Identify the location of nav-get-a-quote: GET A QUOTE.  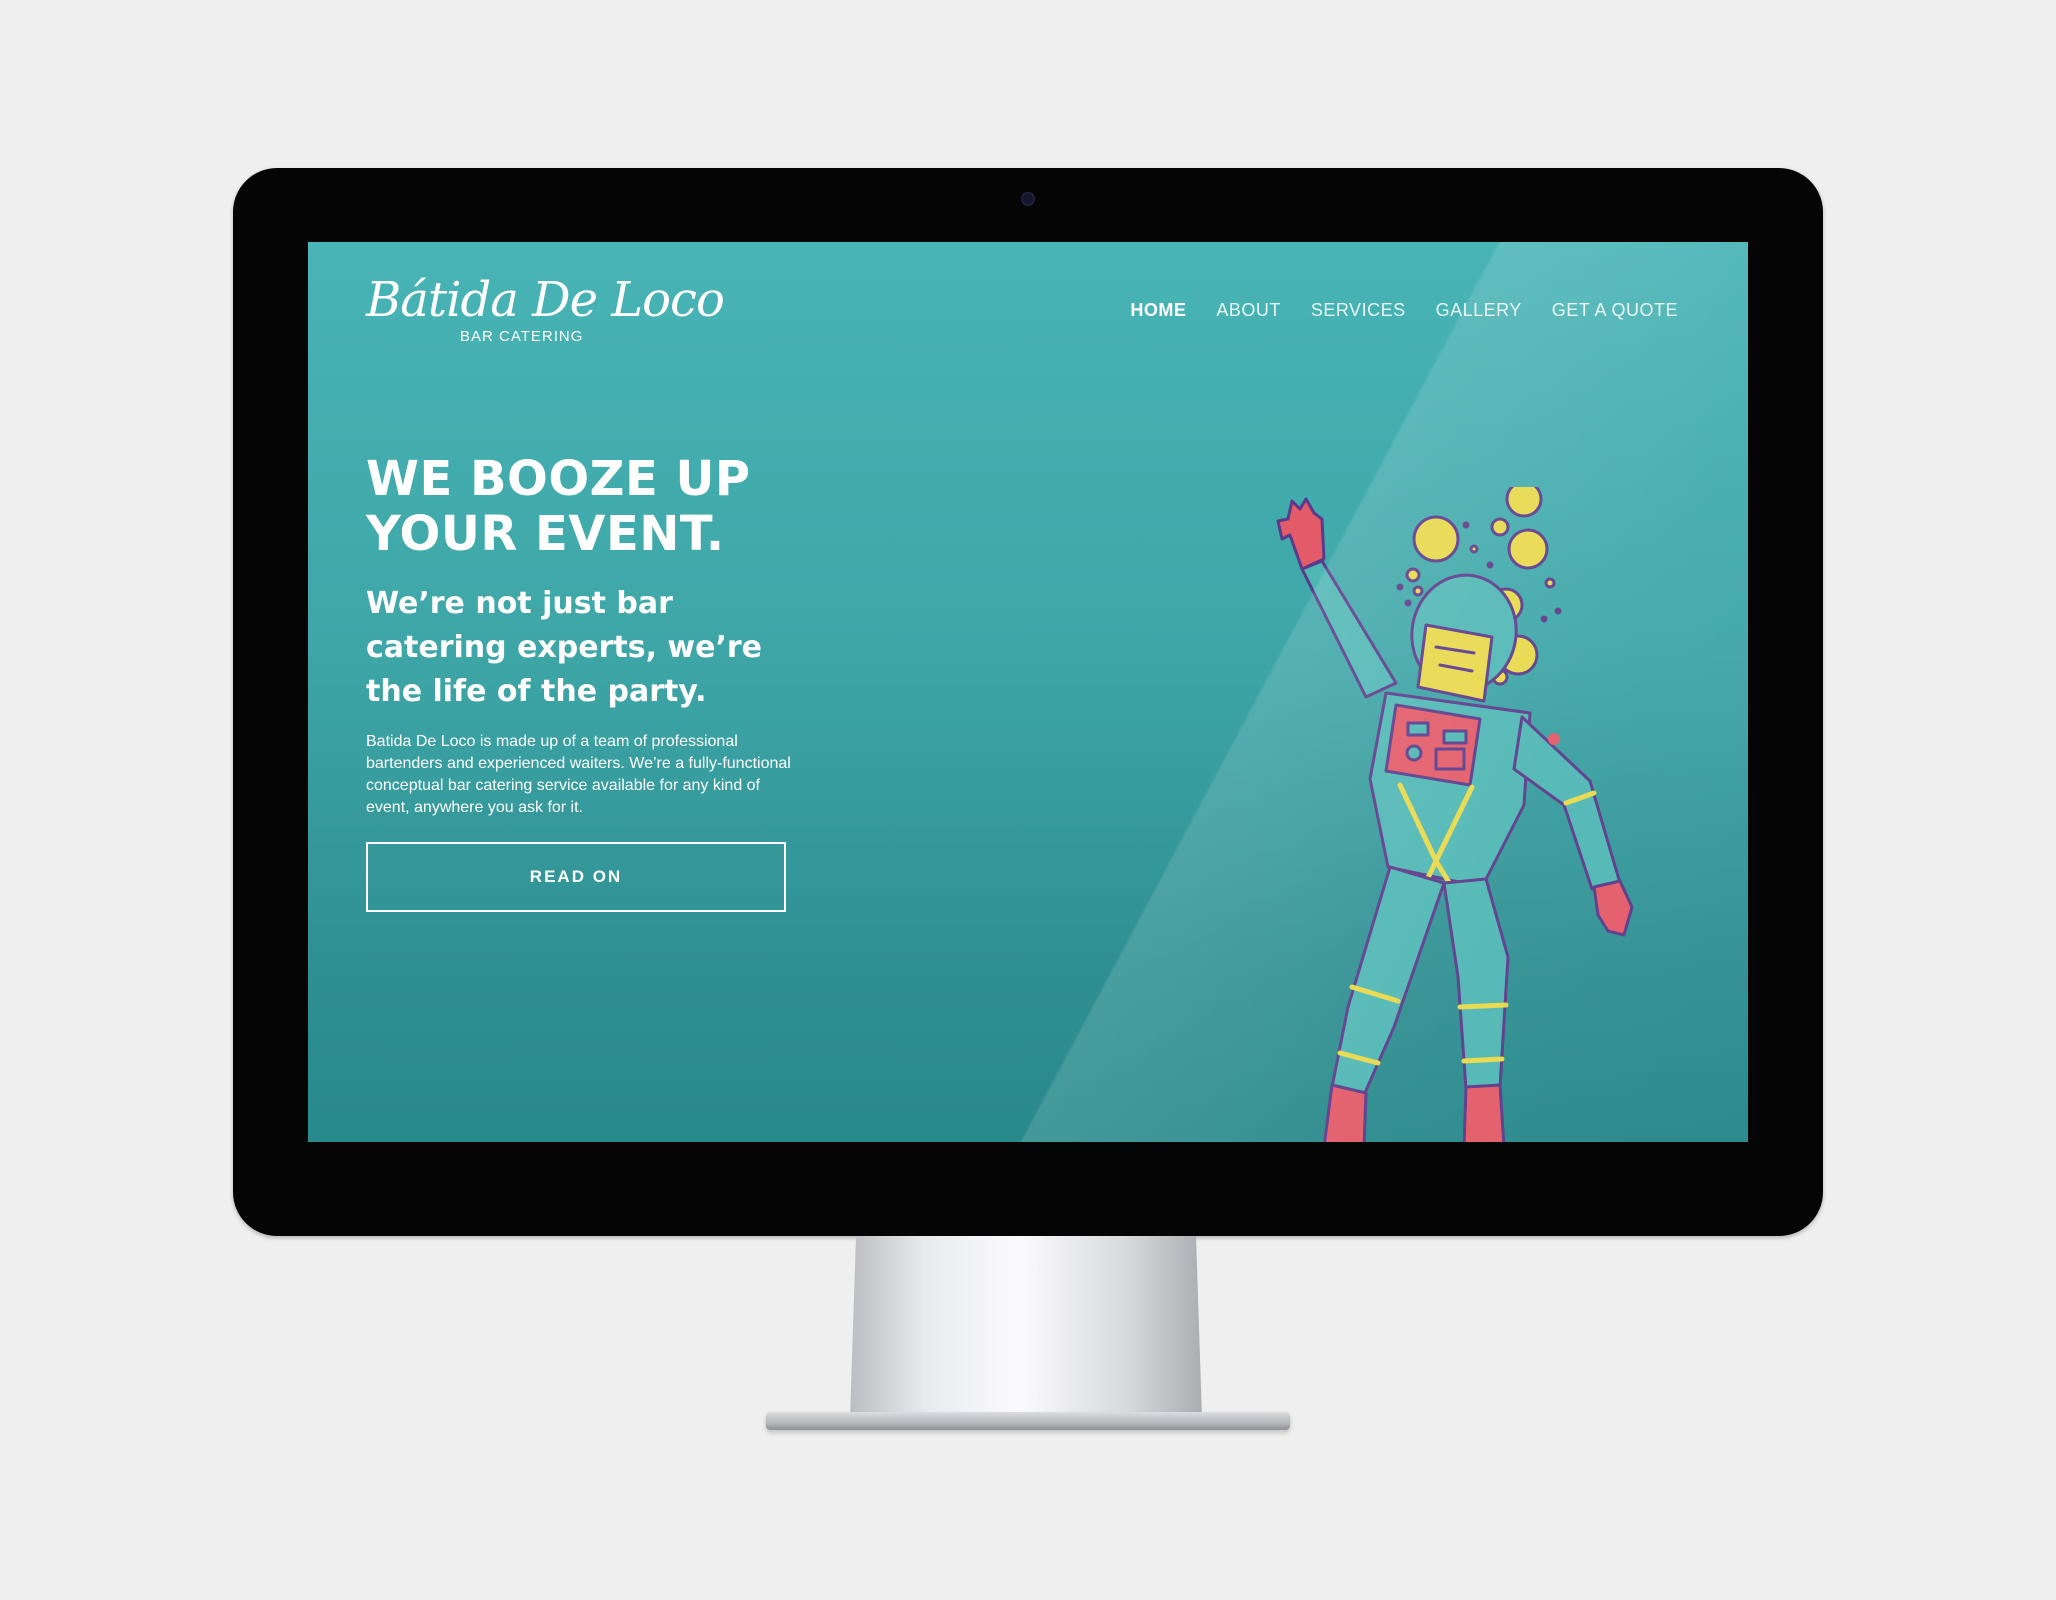
(1615, 310).